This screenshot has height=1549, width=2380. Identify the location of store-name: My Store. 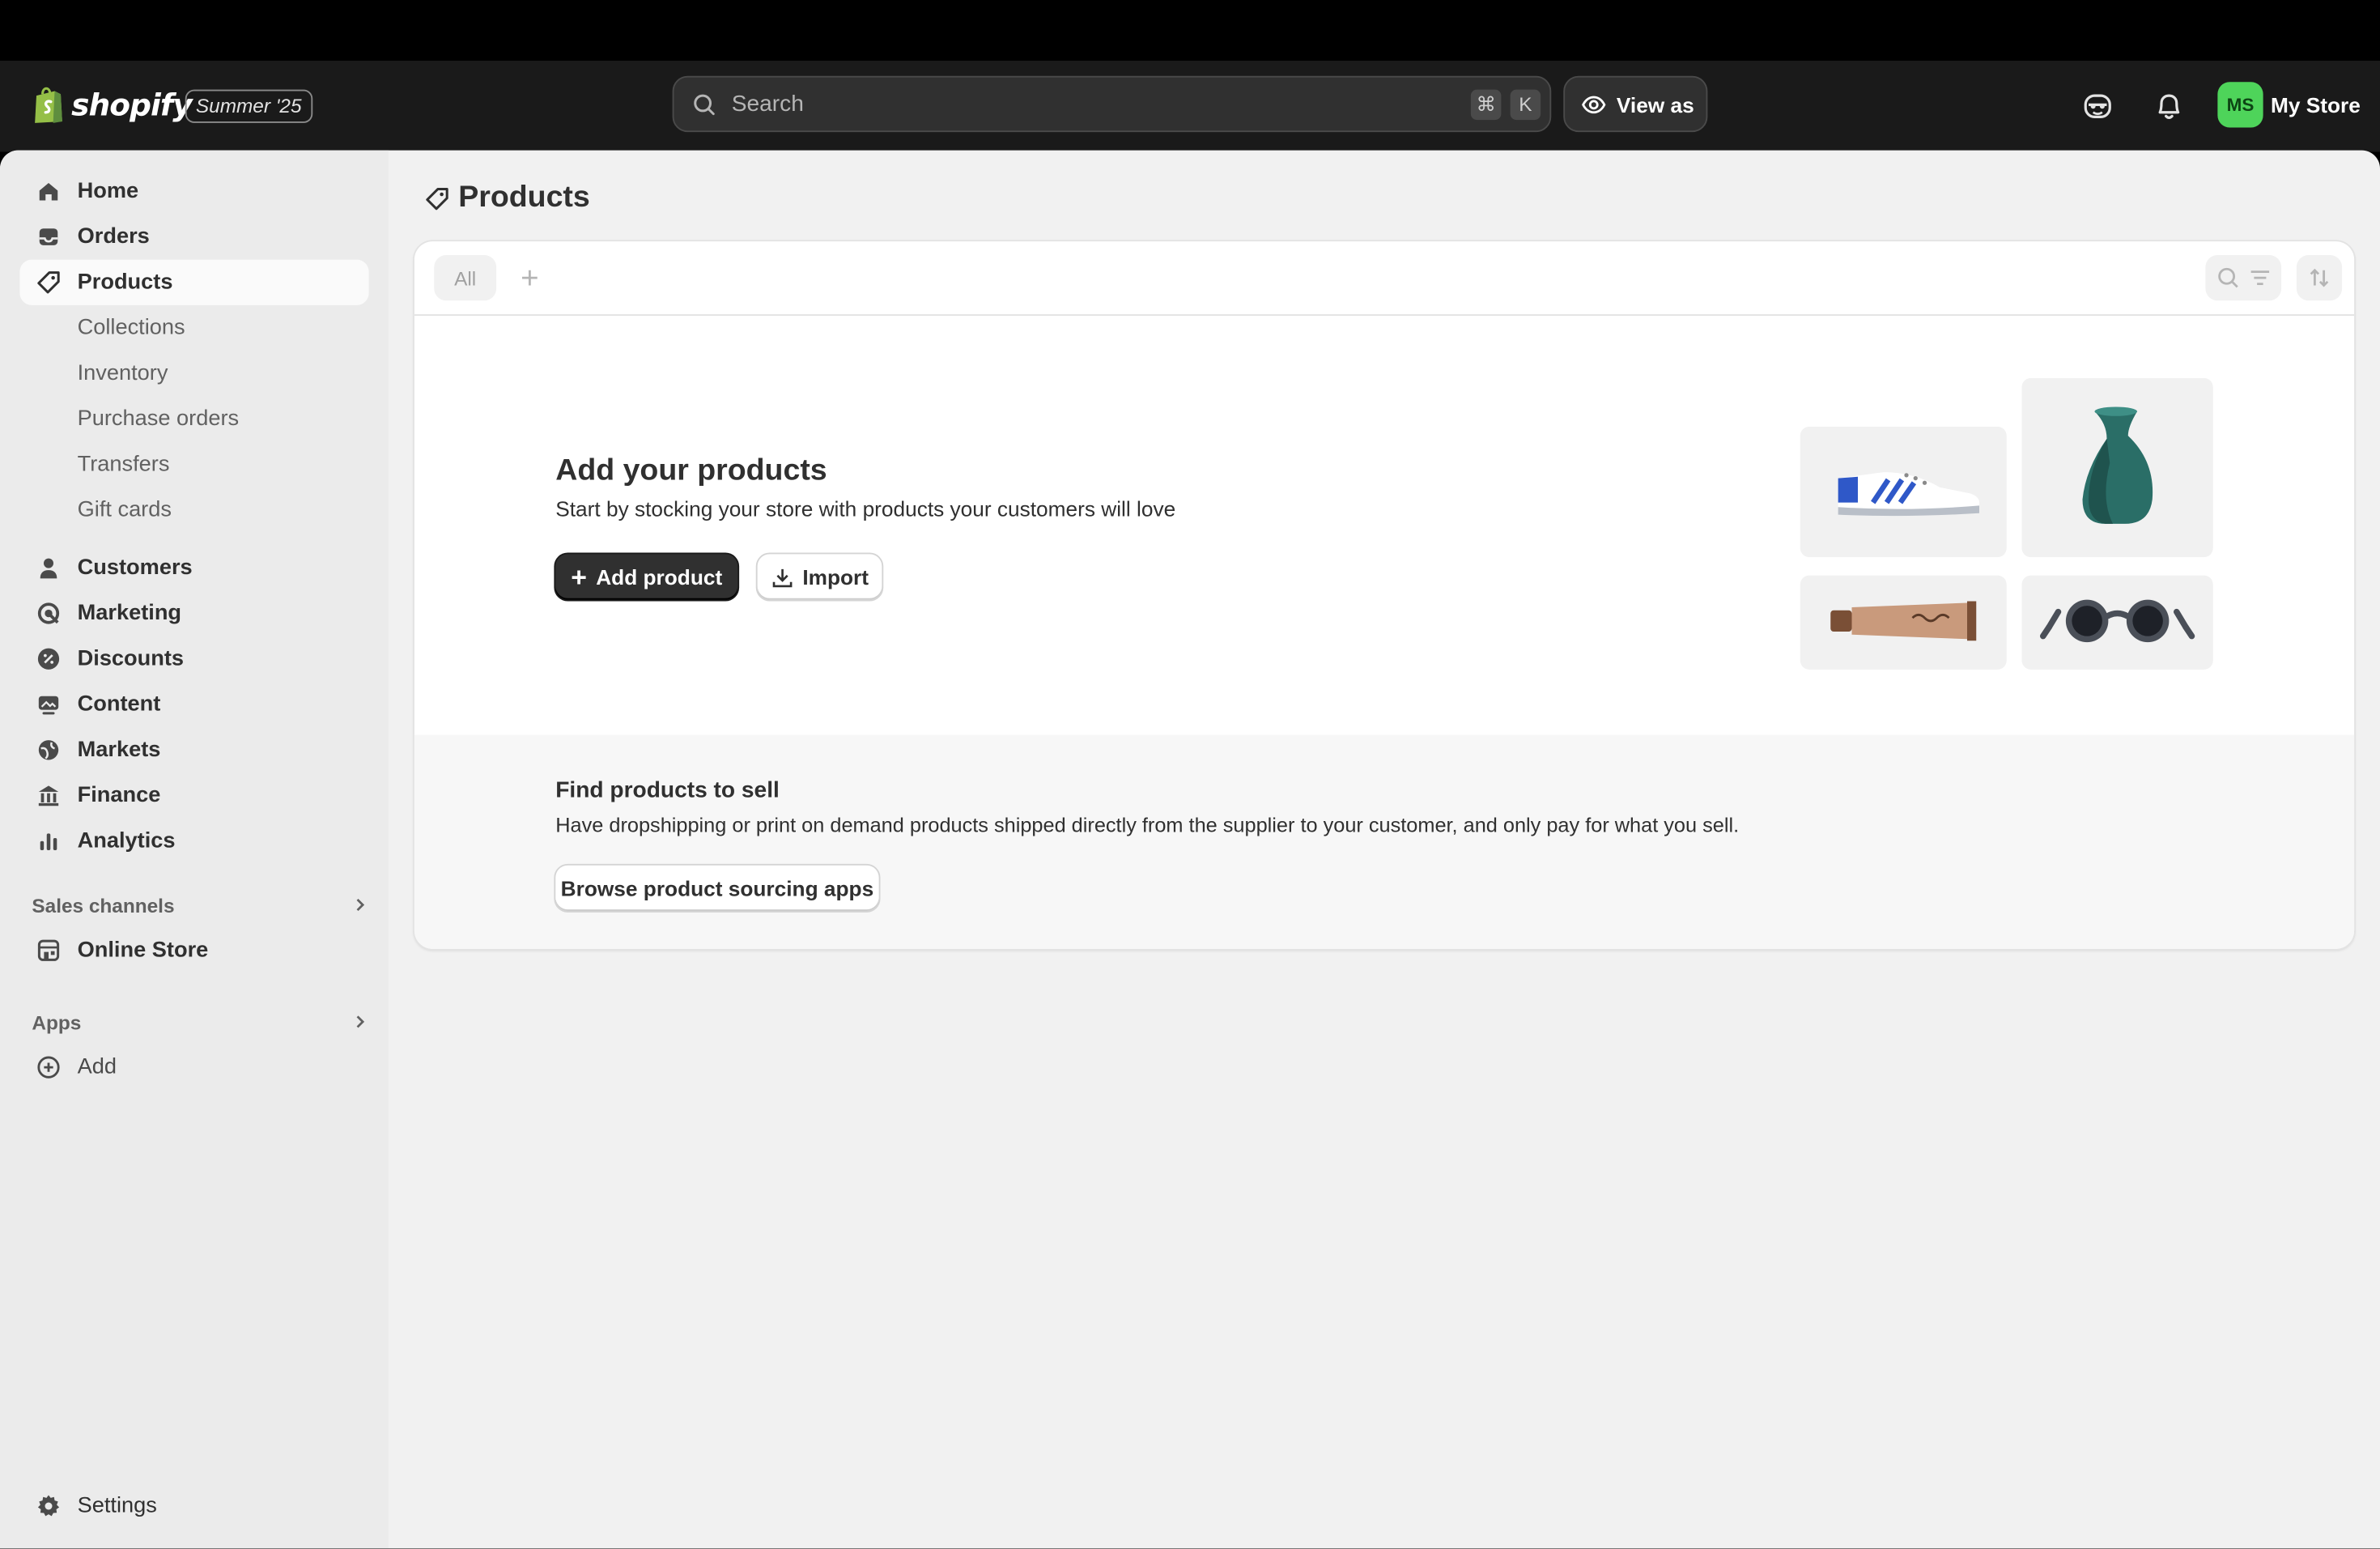
(2316, 104).